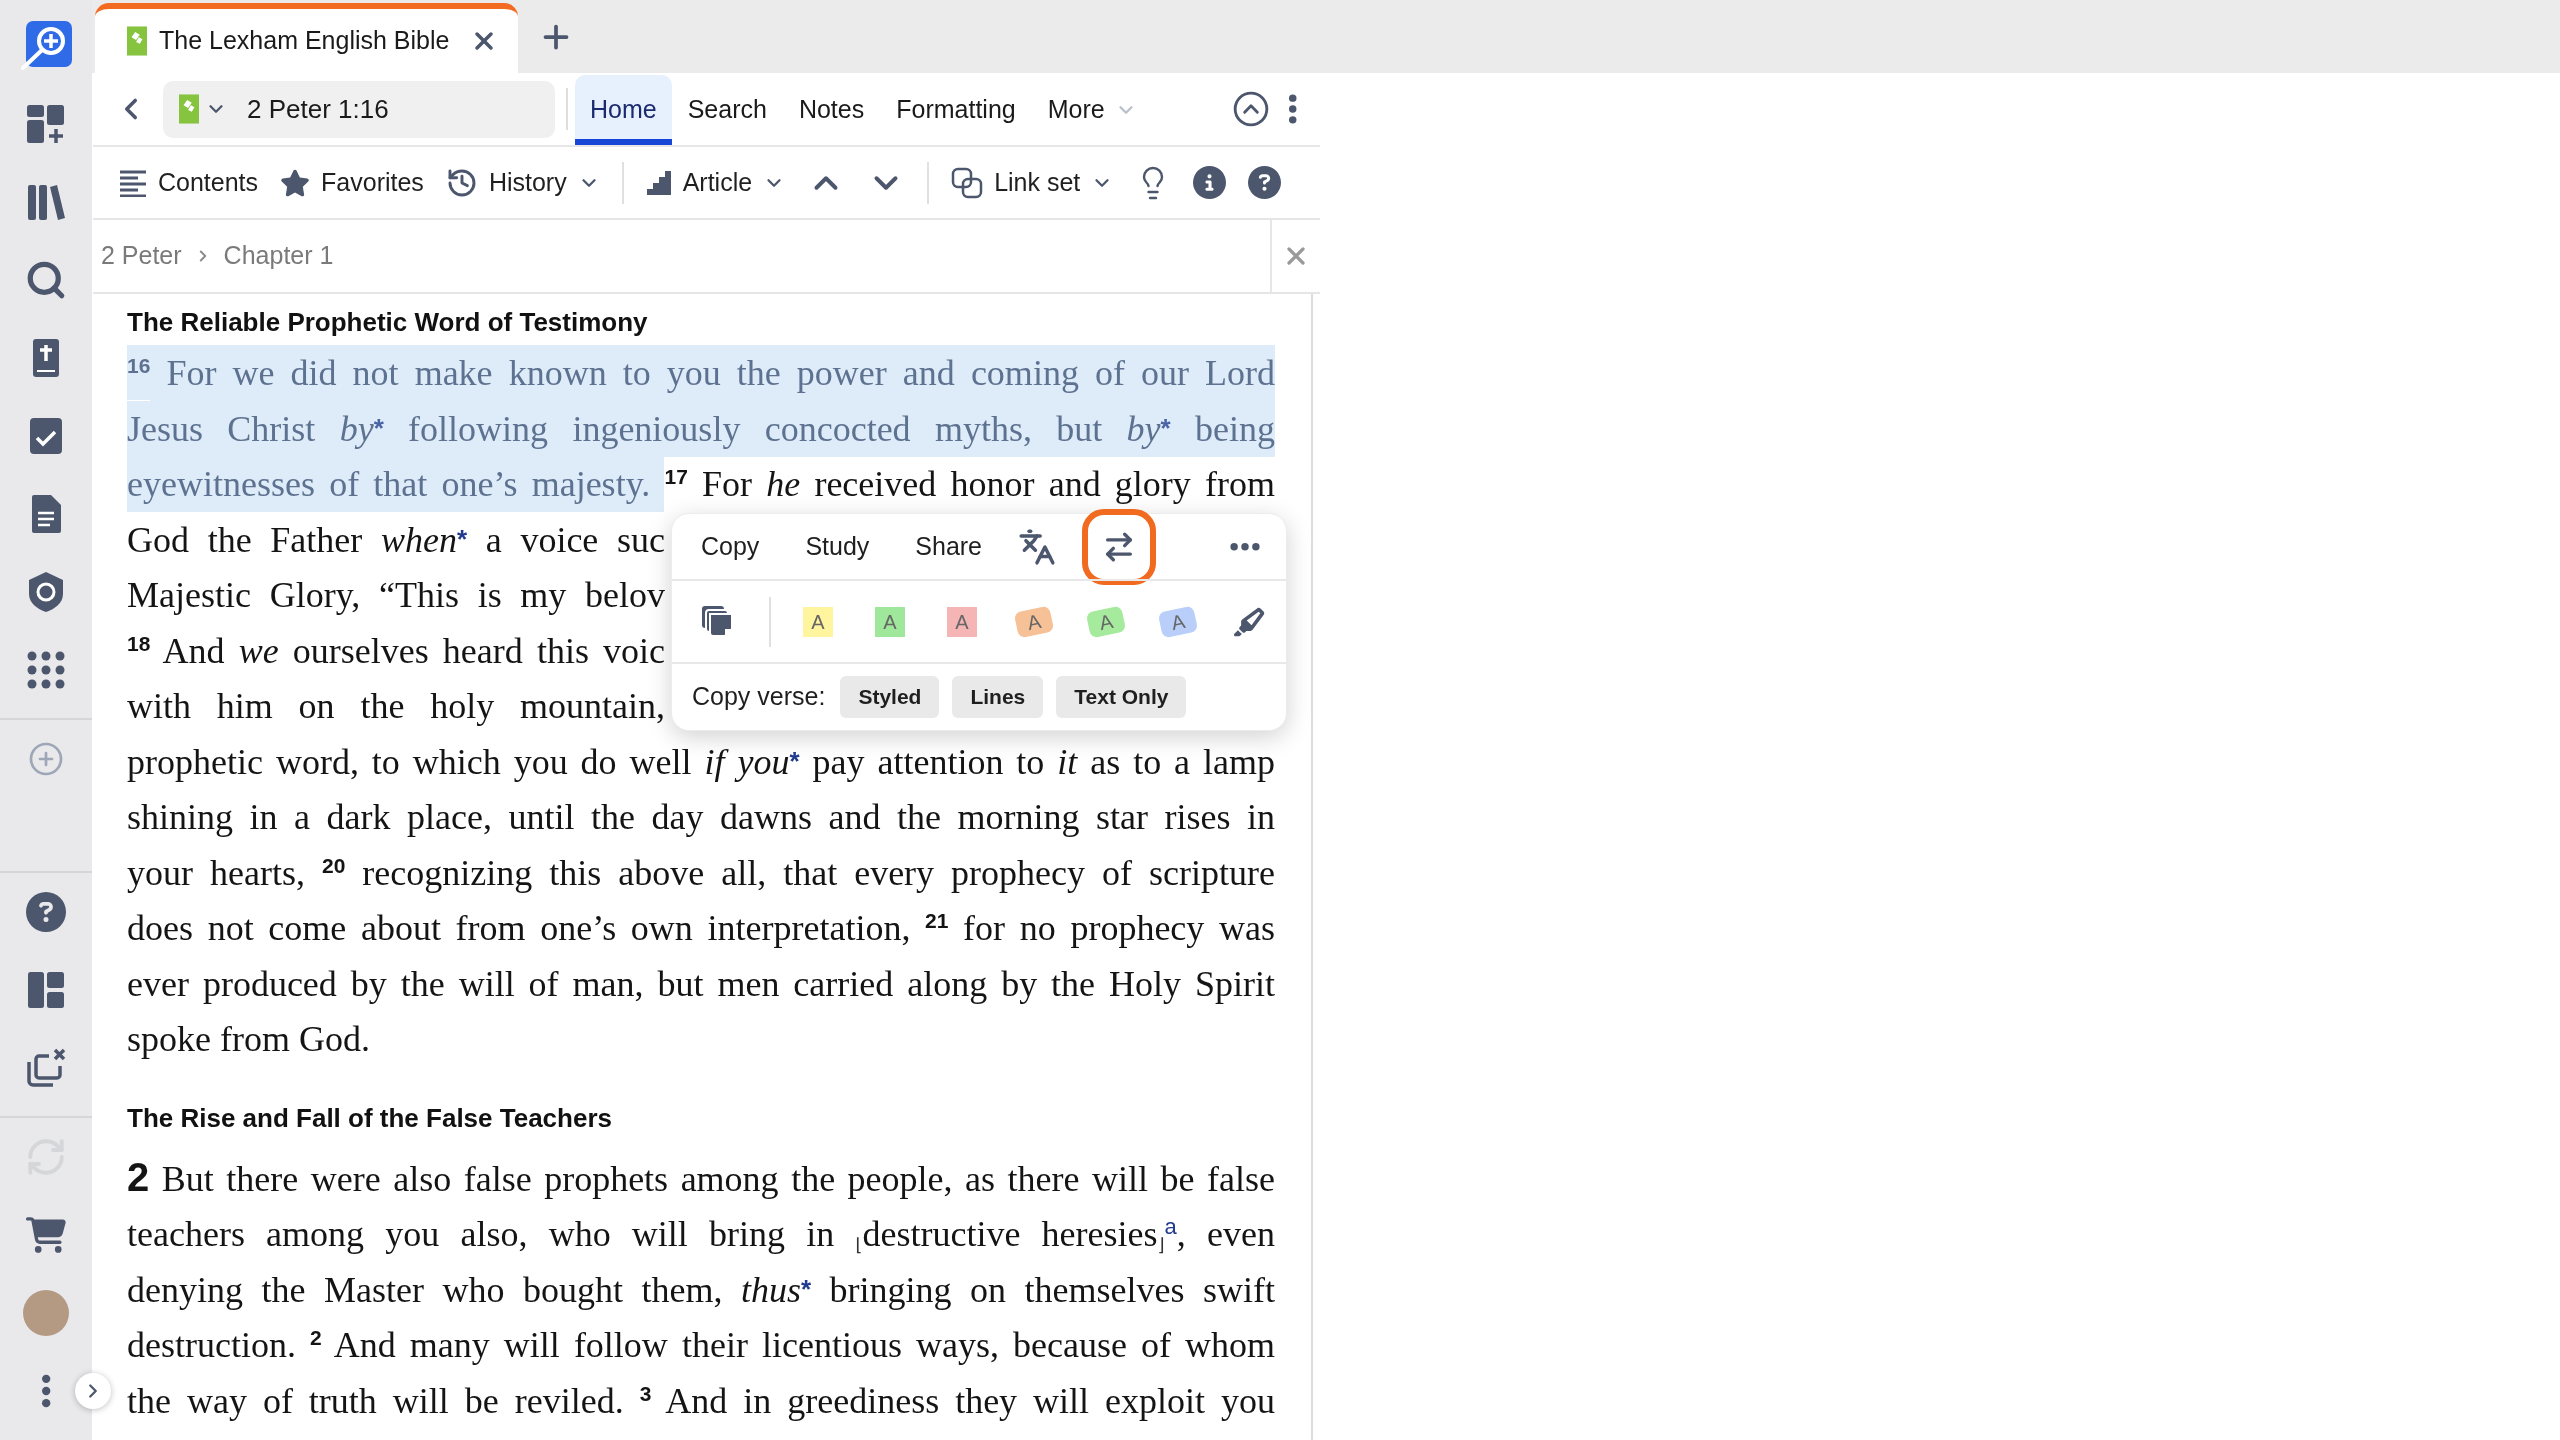 This screenshot has width=2560, height=1440. Describe the element at coordinates (248, 1039) in the screenshot. I see `scripture-line: spoke from God.` at that location.